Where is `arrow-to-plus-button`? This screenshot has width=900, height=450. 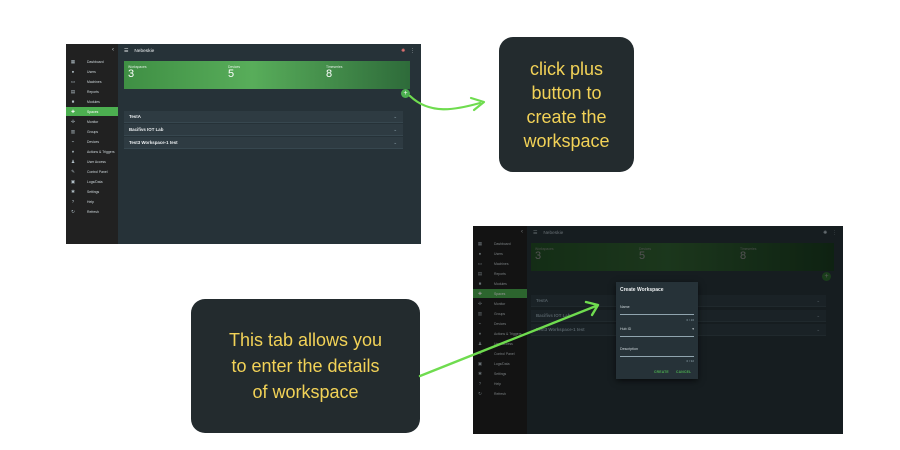 arrow-to-plus-button is located at coordinates (445, 102).